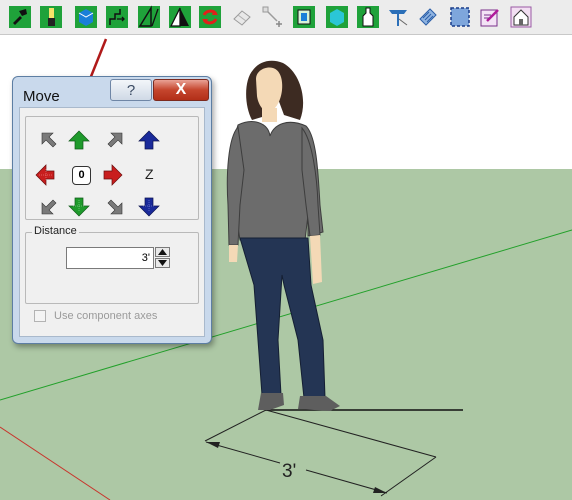 The height and width of the screenshot is (500, 572). Describe the element at coordinates (286, 17) in the screenshot. I see `main-toolbar` at that location.